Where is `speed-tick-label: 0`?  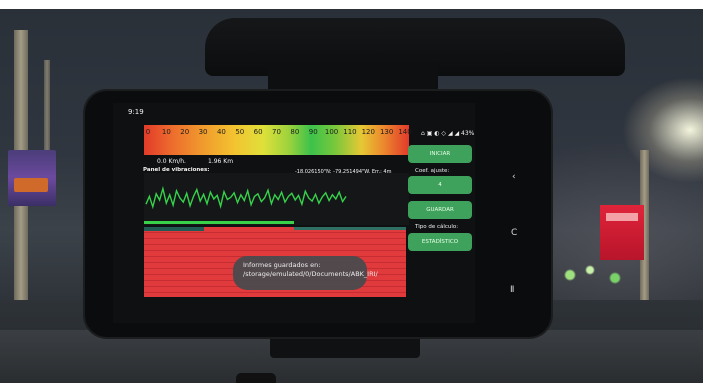
speed-tick-label: 0 is located at coordinates (148, 132).